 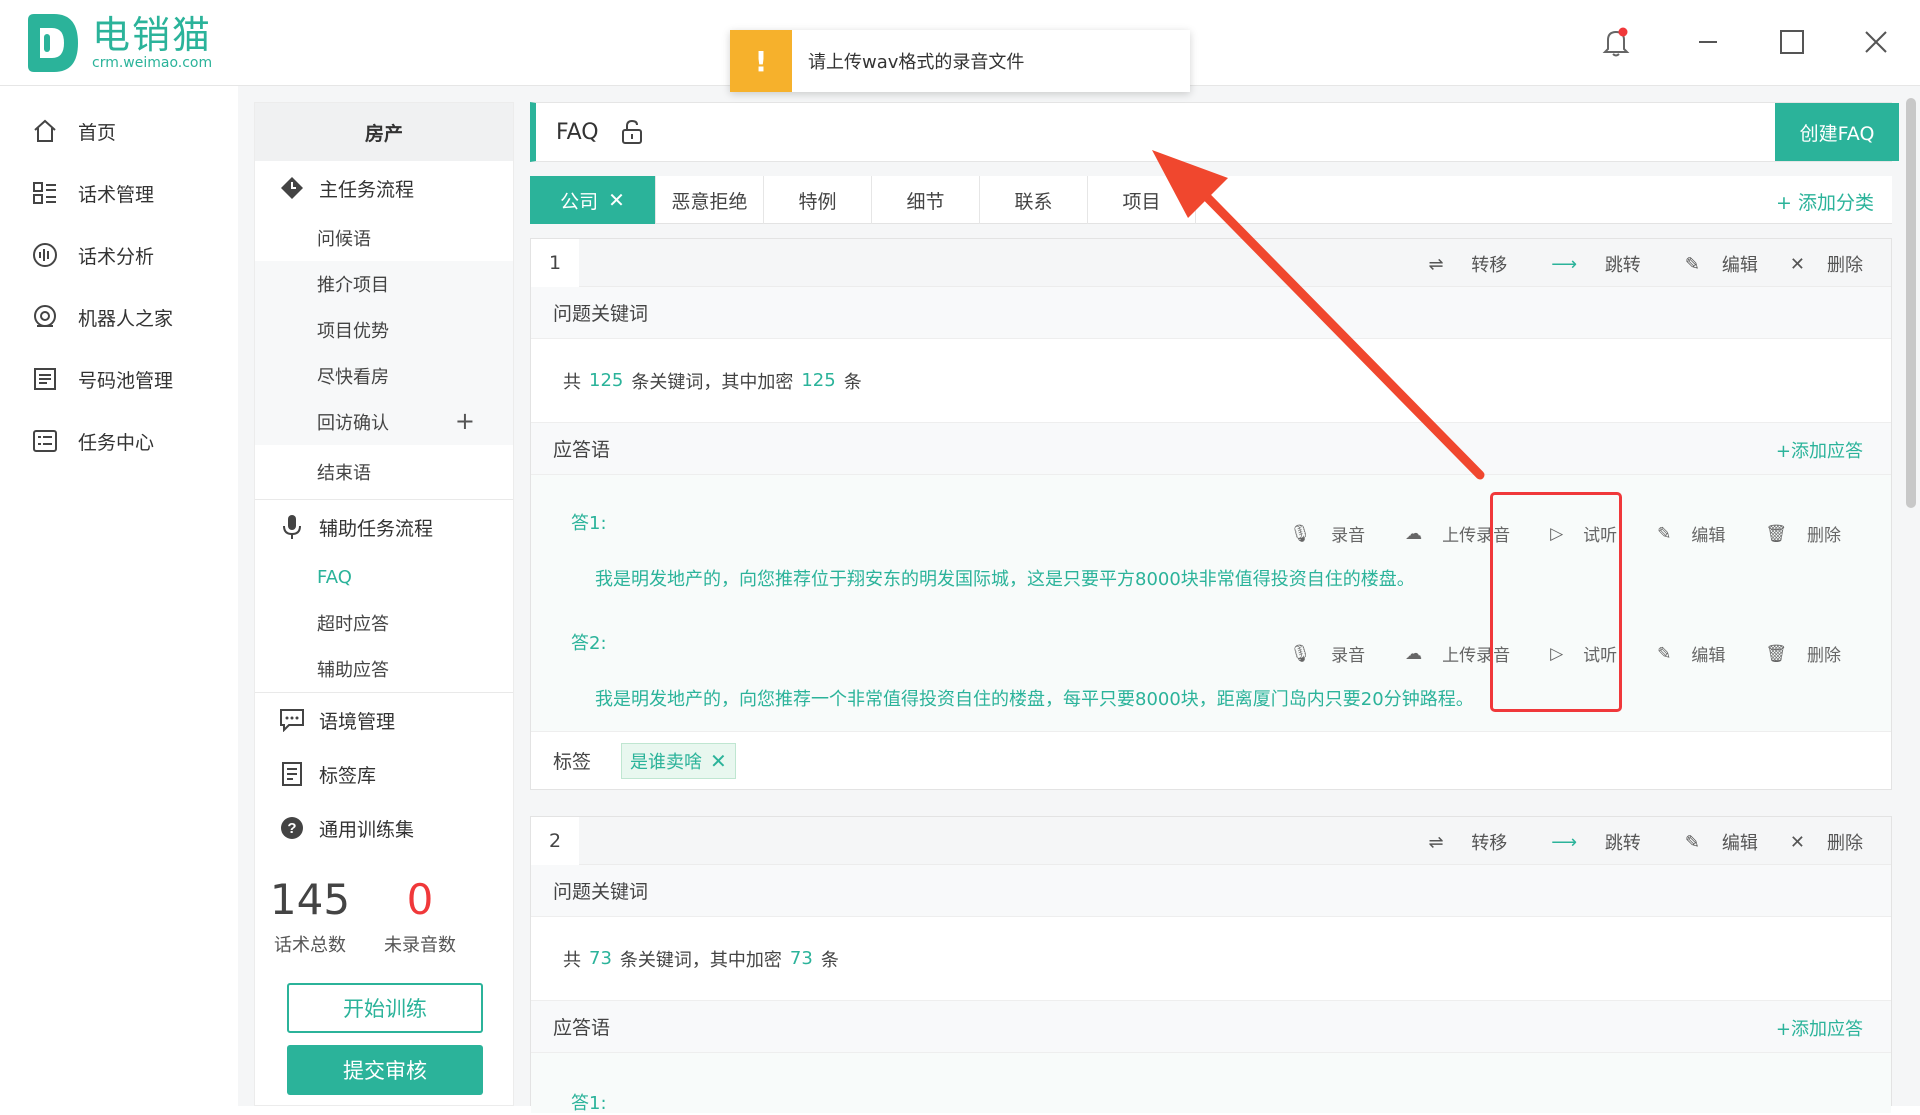 I want to click on total-count: 145, so click(x=310, y=899).